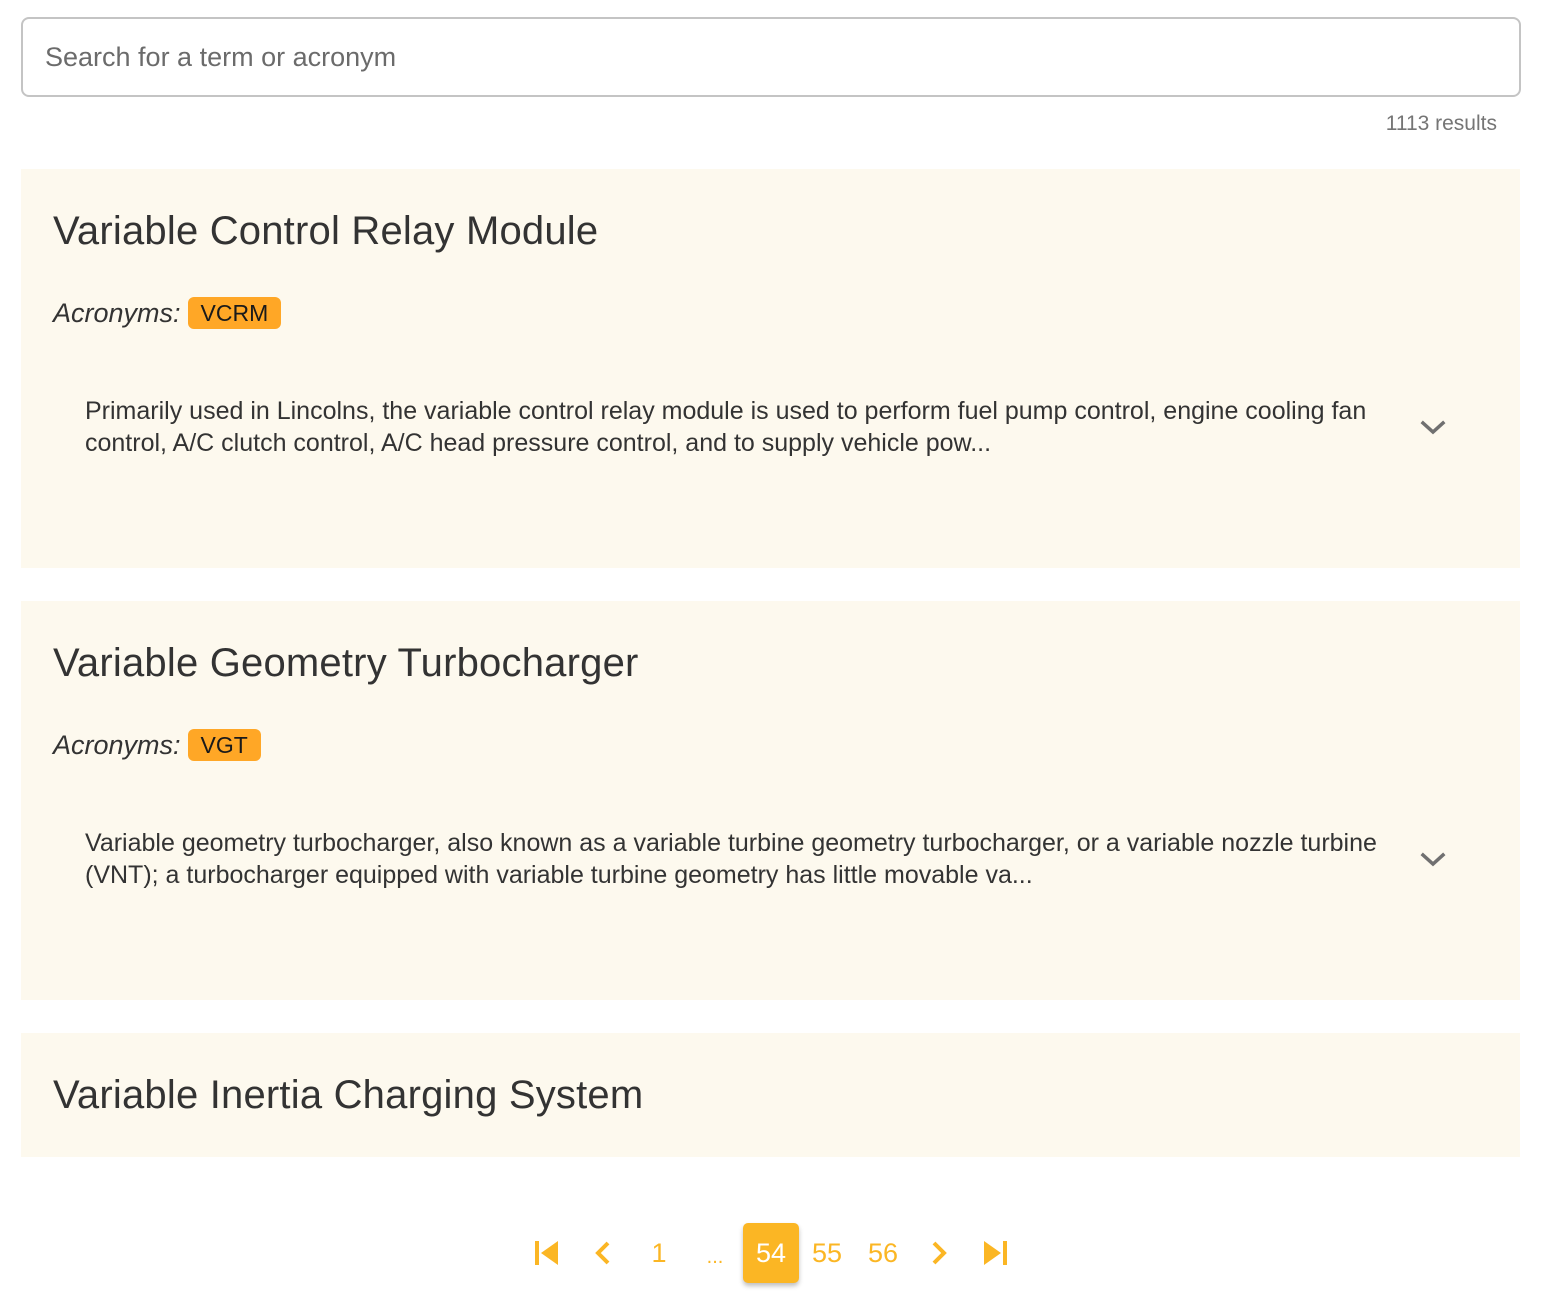 Image resolution: width=1544 pixels, height=1308 pixels. I want to click on pagination: 1 ... 54 55 56, so click(772, 1253).